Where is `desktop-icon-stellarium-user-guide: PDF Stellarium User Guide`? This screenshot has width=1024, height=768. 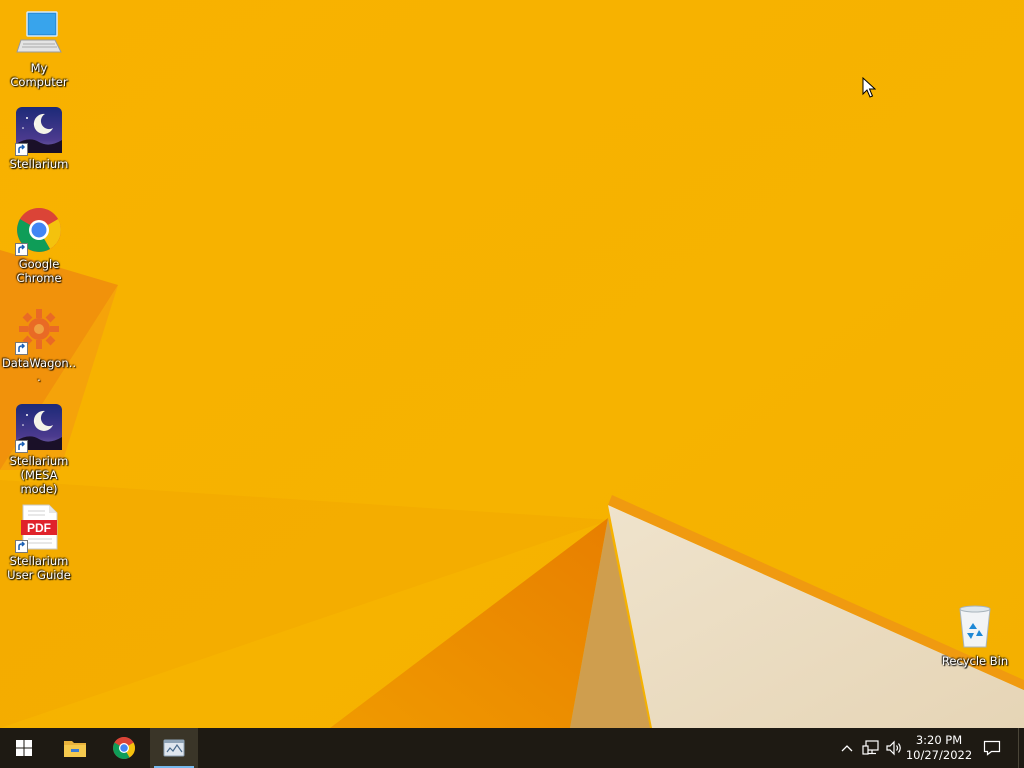 desktop-icon-stellarium-user-guide: PDF Stellarium User Guide is located at coordinates (39, 542).